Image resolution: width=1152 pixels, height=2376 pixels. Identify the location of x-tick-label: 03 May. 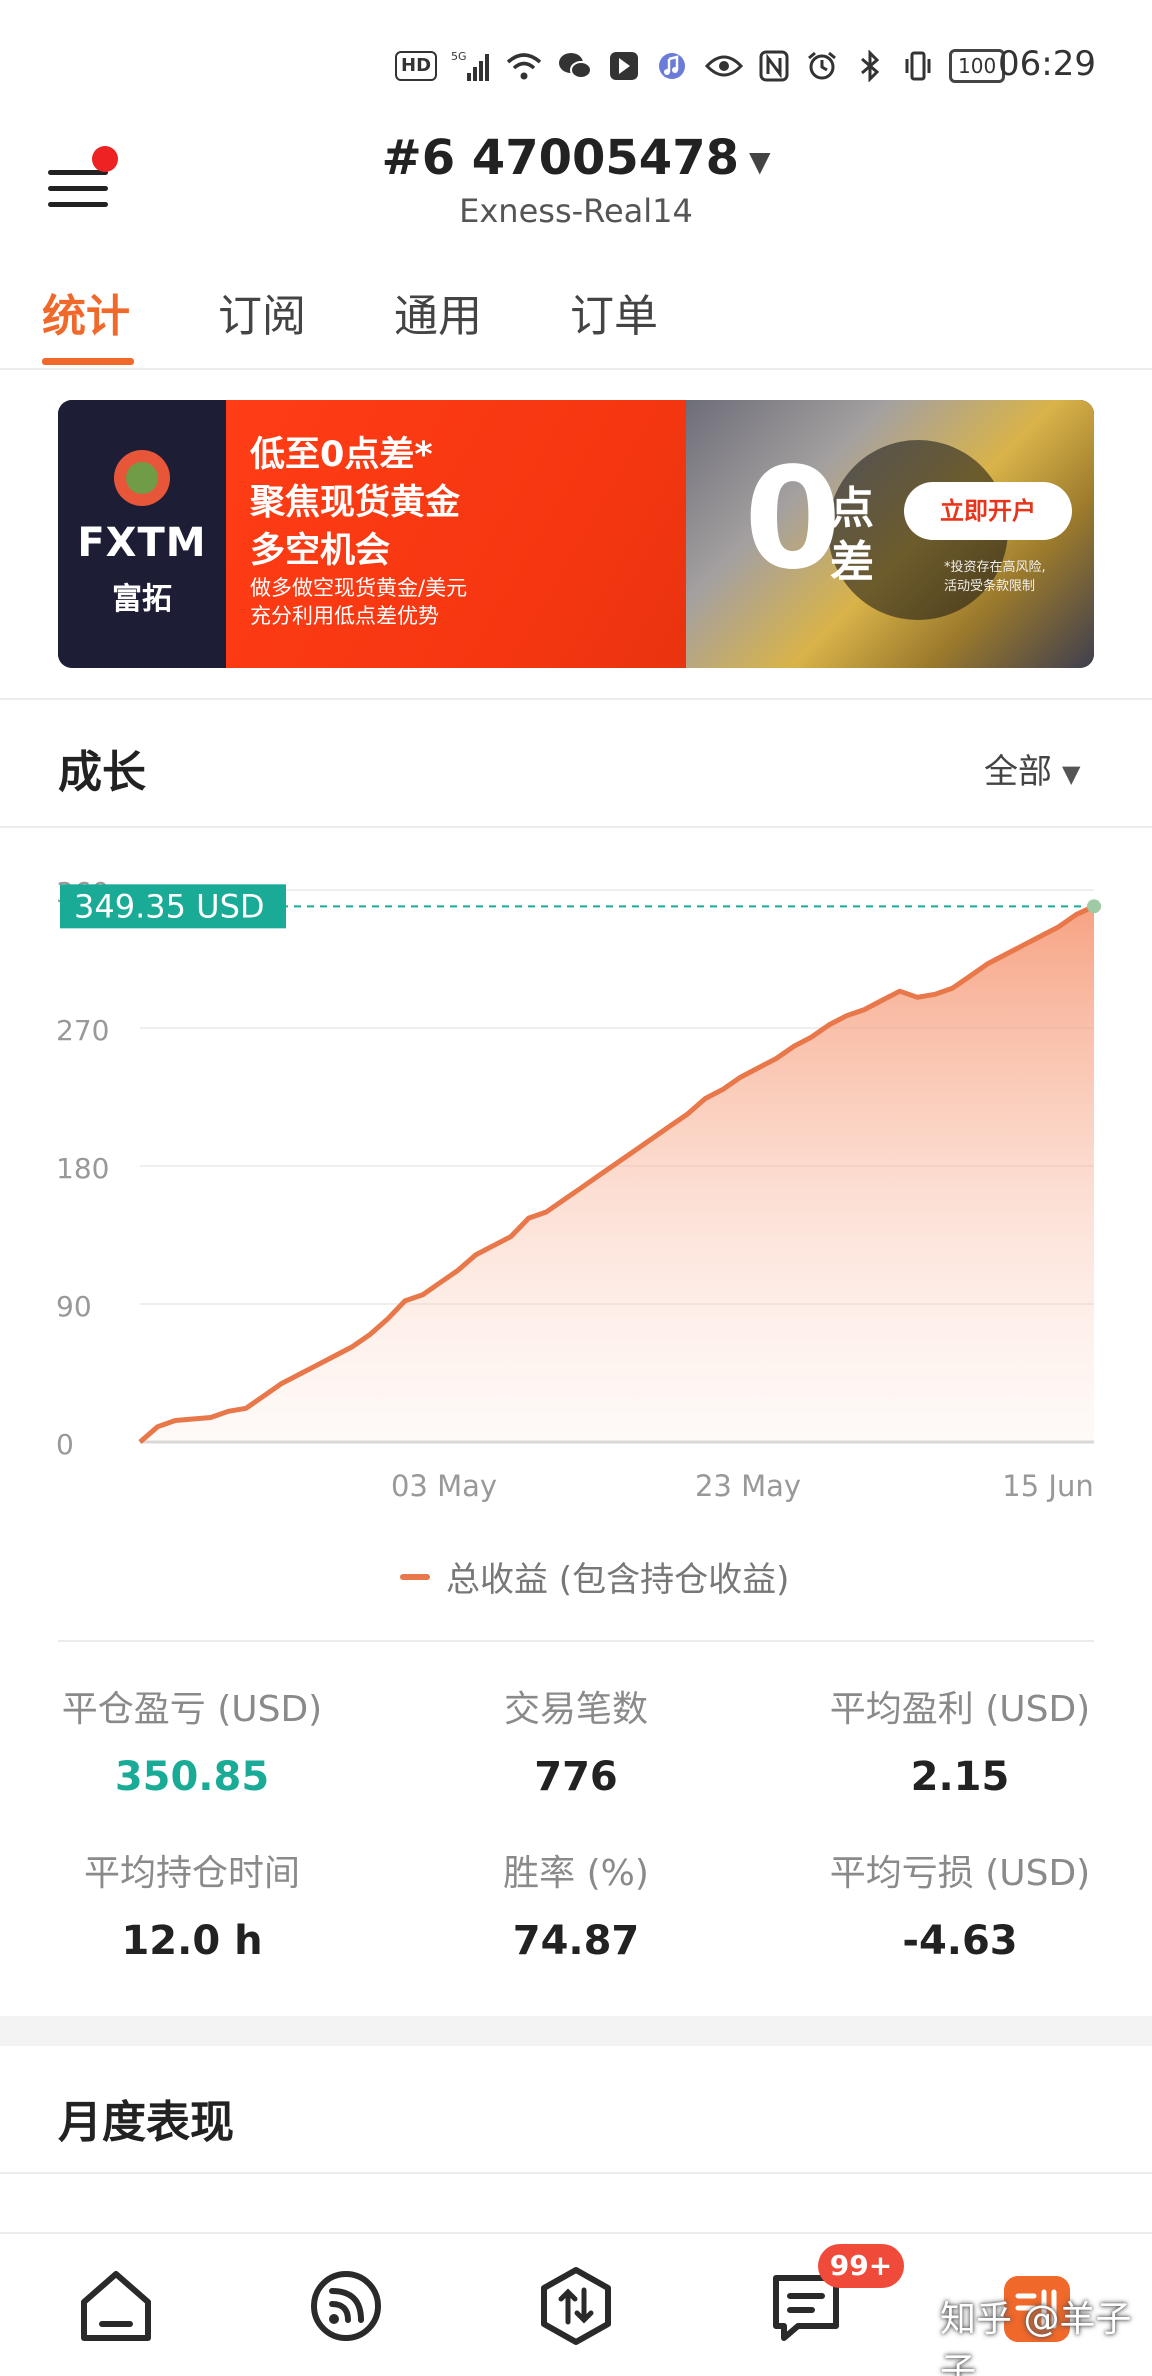
(444, 1486).